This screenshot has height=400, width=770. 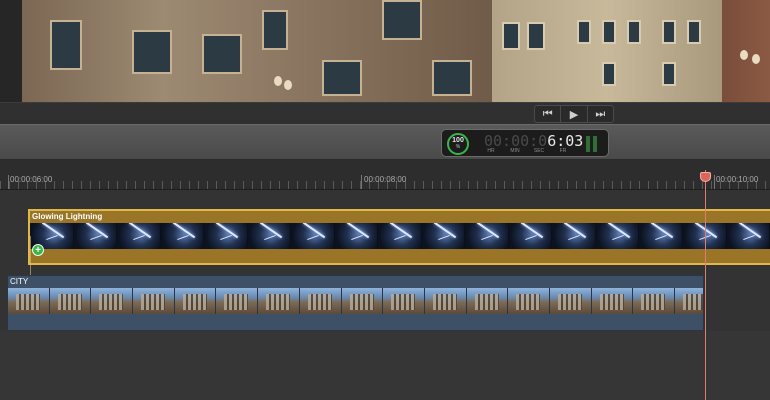 I want to click on skip-back-icon: ⏮, so click(x=548, y=114).